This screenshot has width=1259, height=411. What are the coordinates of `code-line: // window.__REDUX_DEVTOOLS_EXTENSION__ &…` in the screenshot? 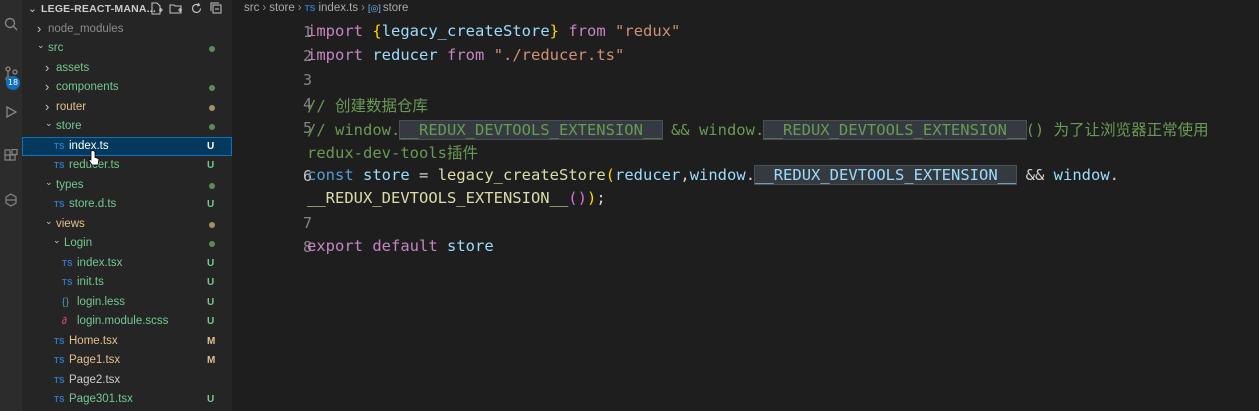 It's located at (758, 129).